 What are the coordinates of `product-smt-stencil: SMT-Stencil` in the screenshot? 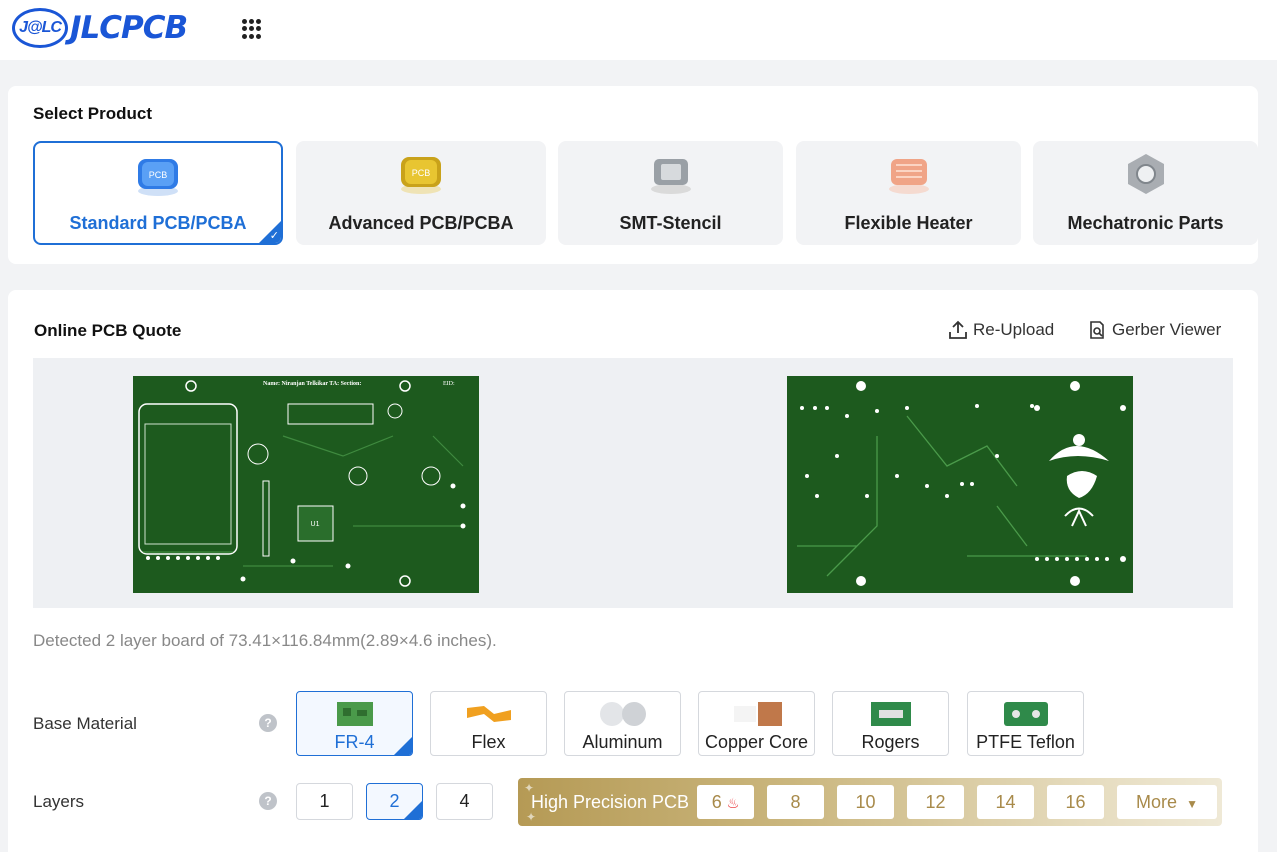 It's located at (670, 193).